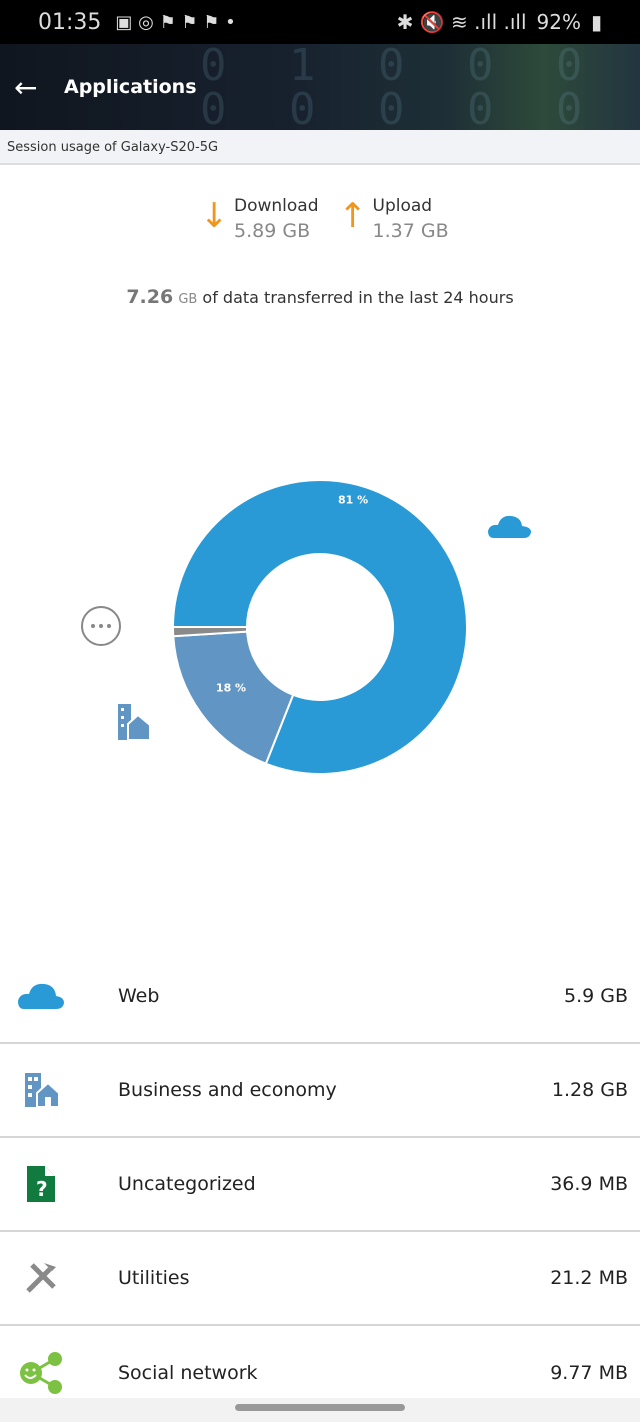  Describe the element at coordinates (188, 1373) in the screenshot. I see `category-name: Social network` at that location.